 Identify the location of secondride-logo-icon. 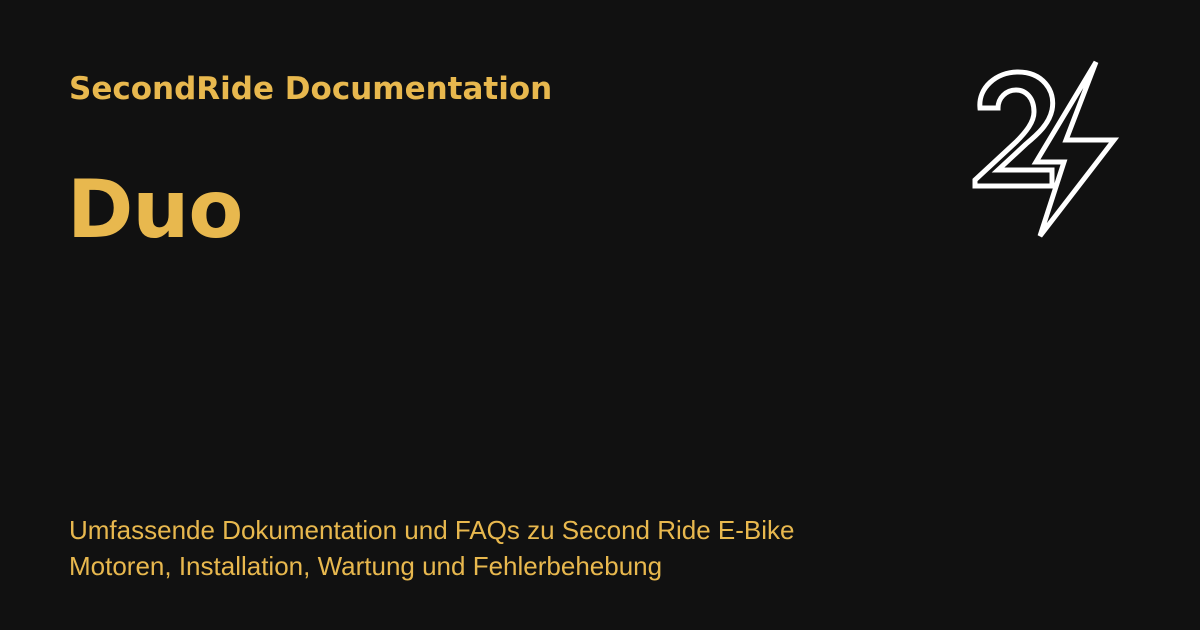
(1046, 149).